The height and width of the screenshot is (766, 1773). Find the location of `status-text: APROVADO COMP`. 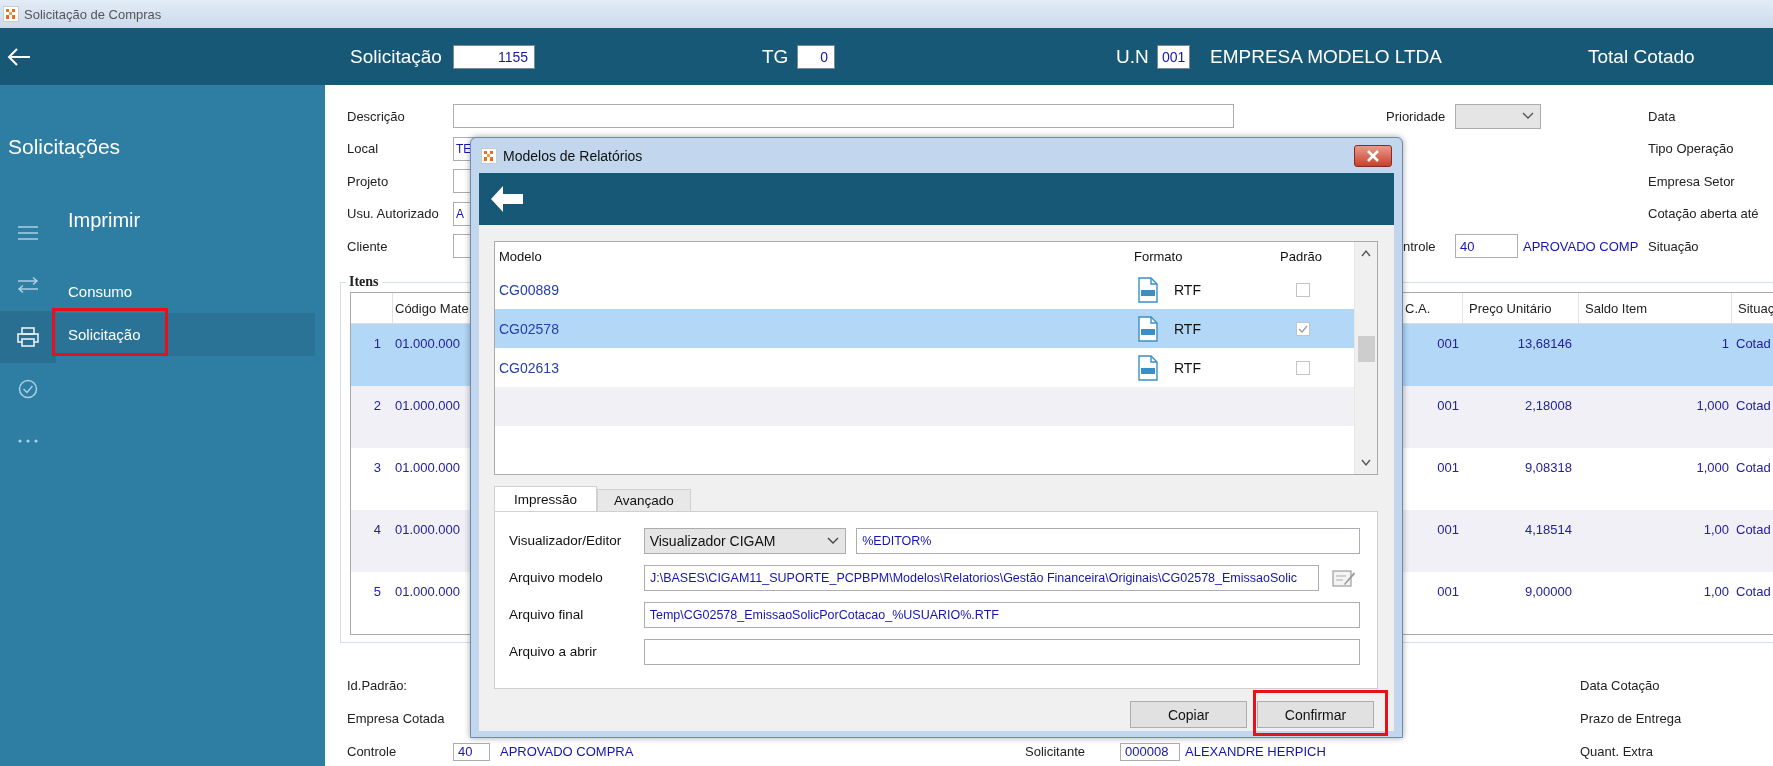

status-text: APROVADO COMP is located at coordinates (1581, 246).